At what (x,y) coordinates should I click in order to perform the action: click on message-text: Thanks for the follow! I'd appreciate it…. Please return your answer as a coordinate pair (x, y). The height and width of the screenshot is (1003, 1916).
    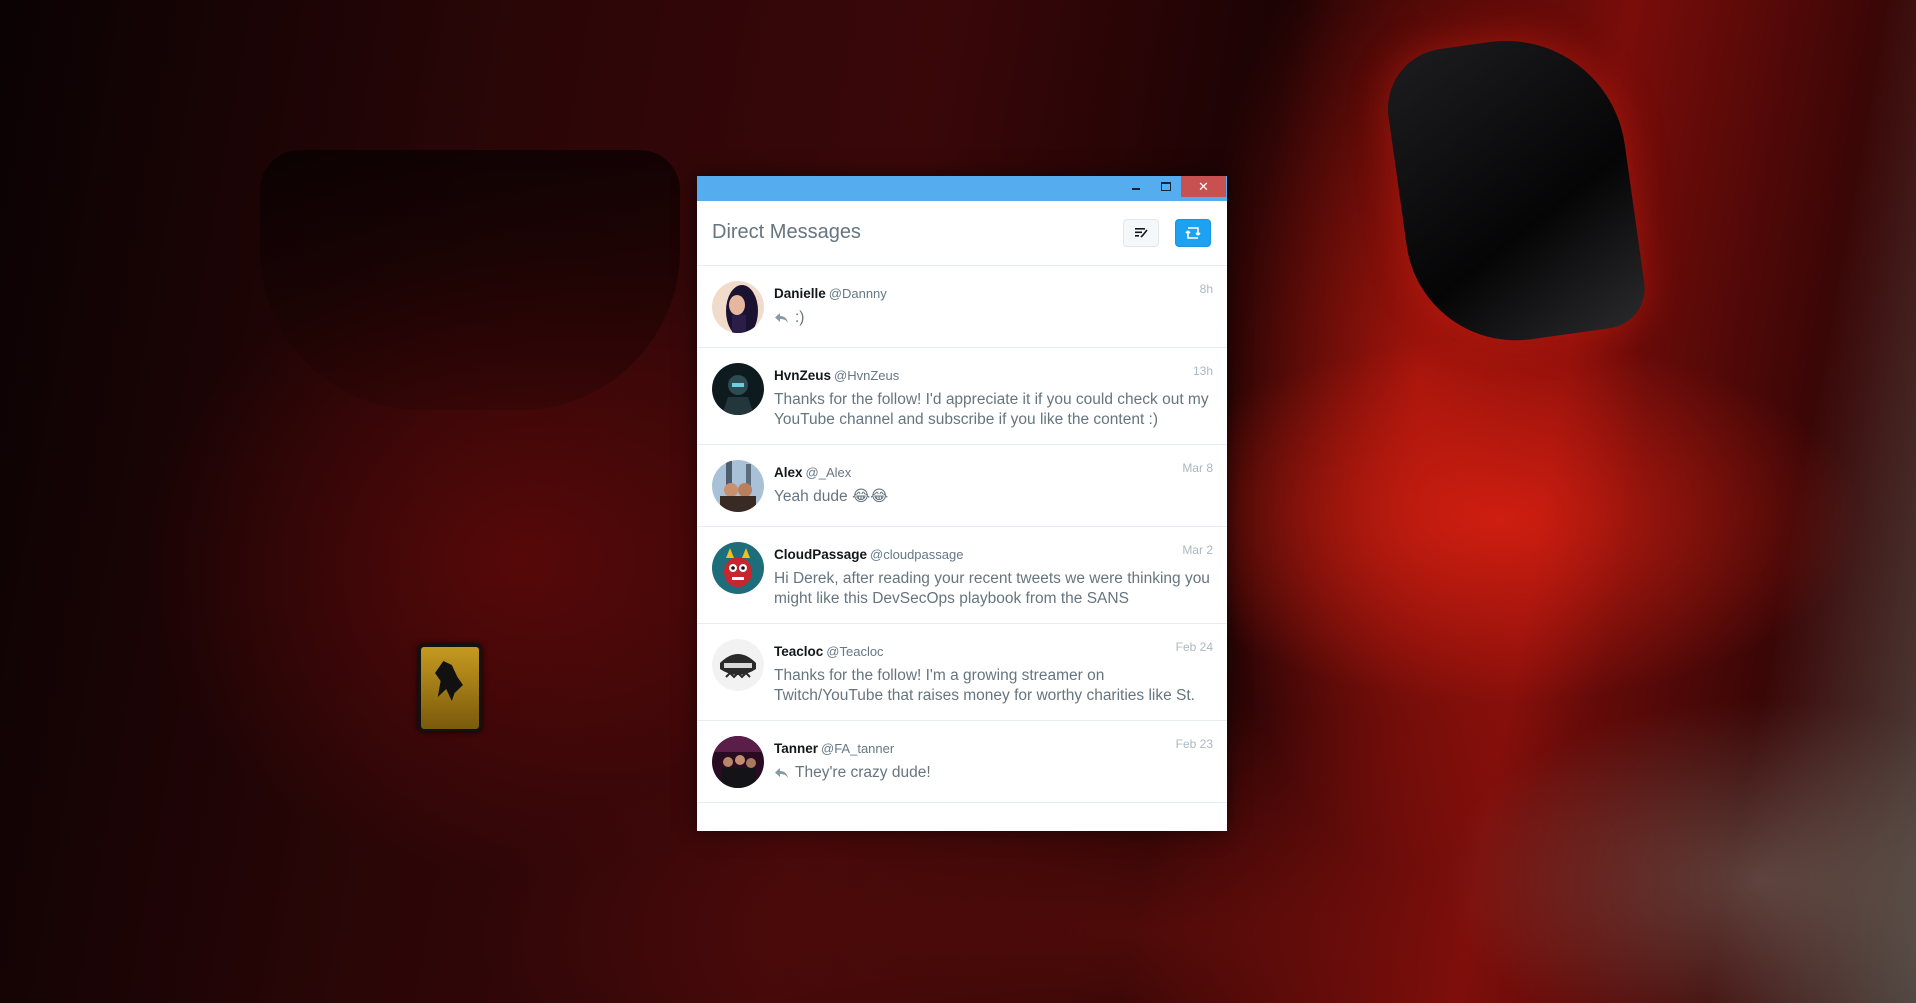
    Looking at the image, I should click on (991, 409).